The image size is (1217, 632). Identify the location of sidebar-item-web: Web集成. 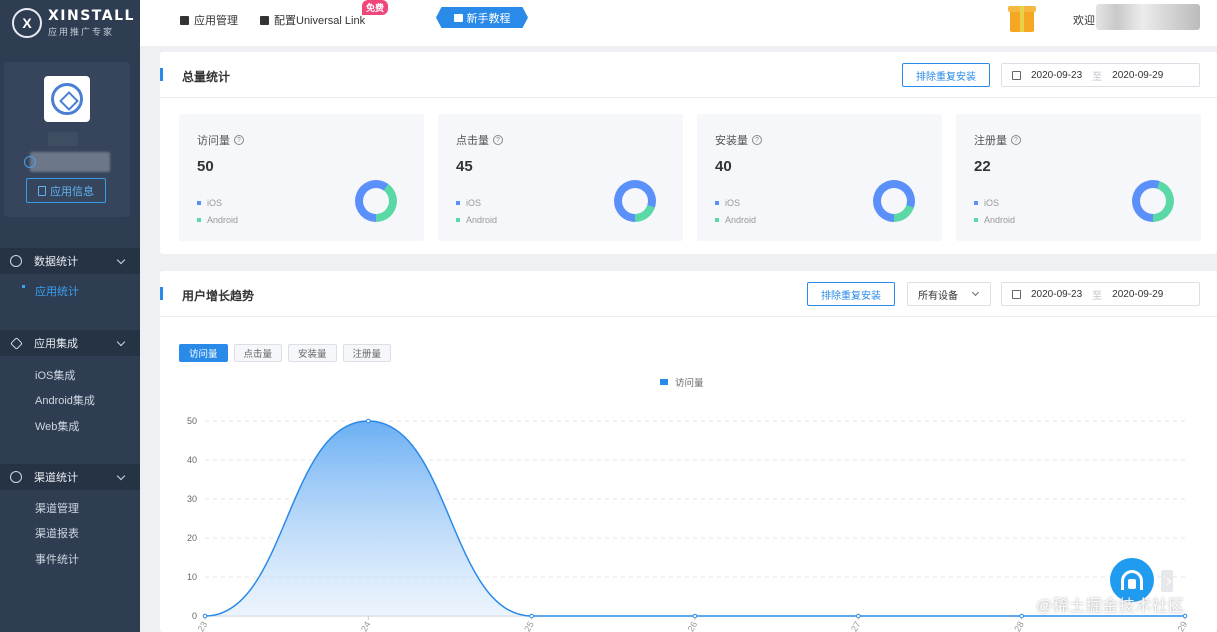
(70, 426).